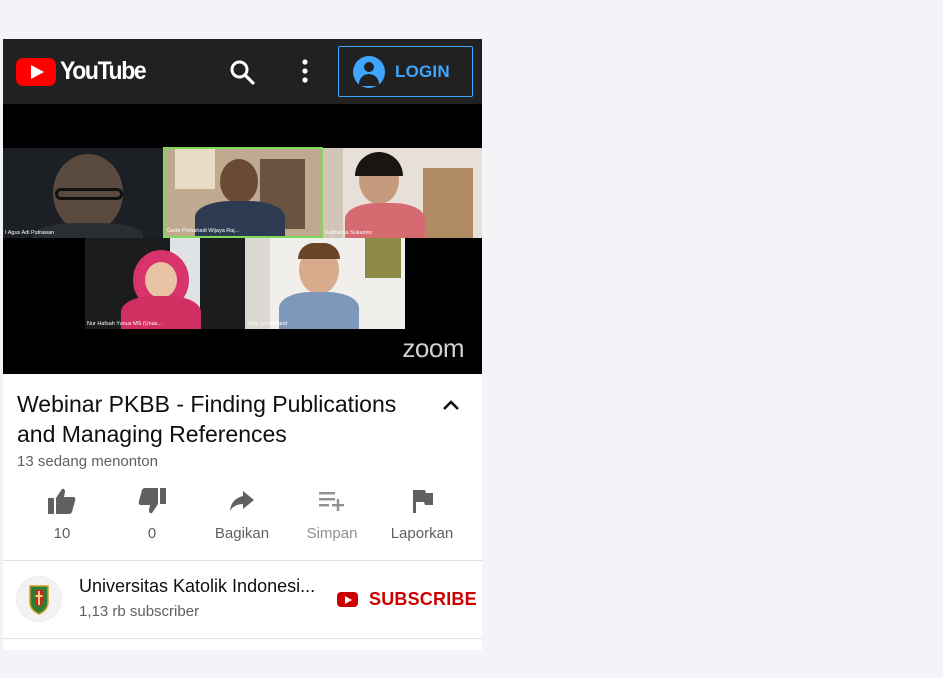 This screenshot has height=678, width=943. I want to click on save-label: Simpan, so click(332, 533).